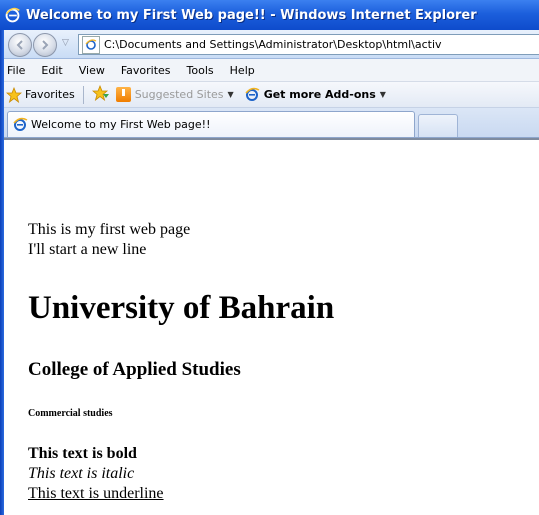  I want to click on ie-page-icon, so click(91, 44).